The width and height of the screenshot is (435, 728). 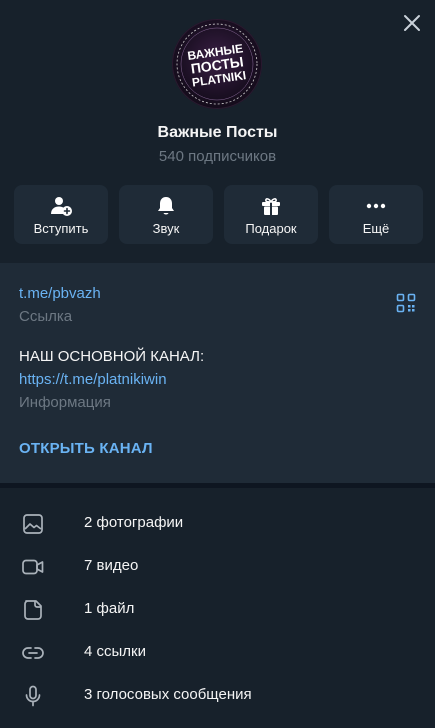 I want to click on join-button: Вступить, so click(x=61, y=214).